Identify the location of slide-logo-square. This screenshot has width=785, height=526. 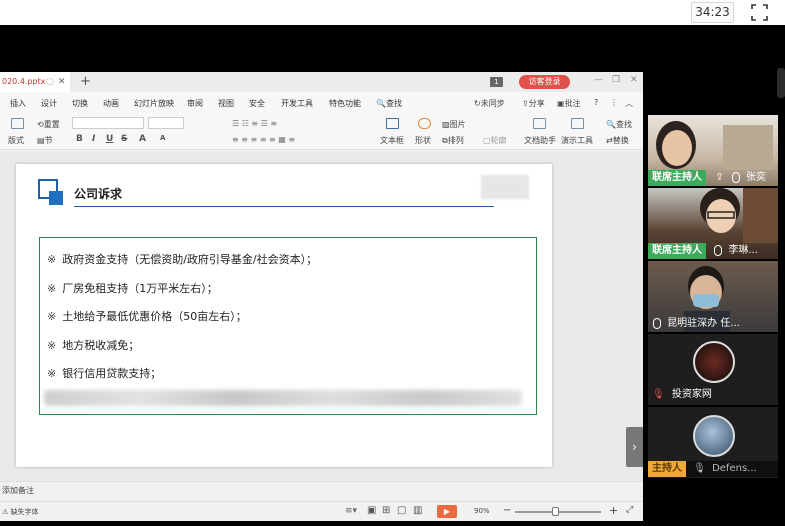
(56, 198).